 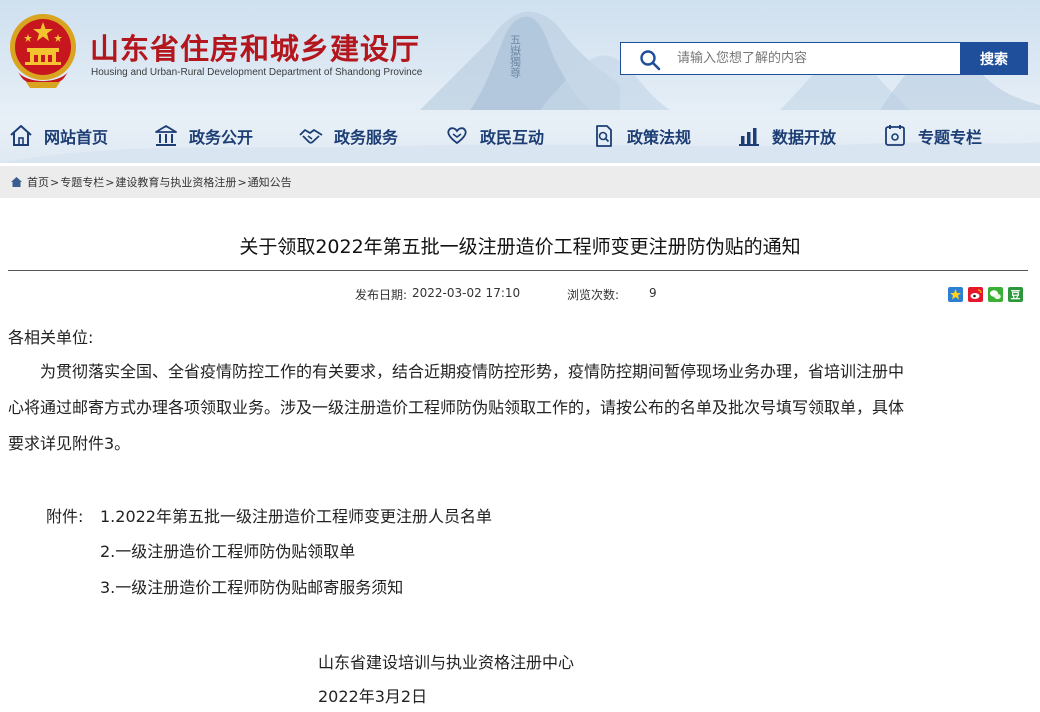 What do you see at coordinates (749, 137) in the screenshot?
I see `bar-chart-icon` at bounding box center [749, 137].